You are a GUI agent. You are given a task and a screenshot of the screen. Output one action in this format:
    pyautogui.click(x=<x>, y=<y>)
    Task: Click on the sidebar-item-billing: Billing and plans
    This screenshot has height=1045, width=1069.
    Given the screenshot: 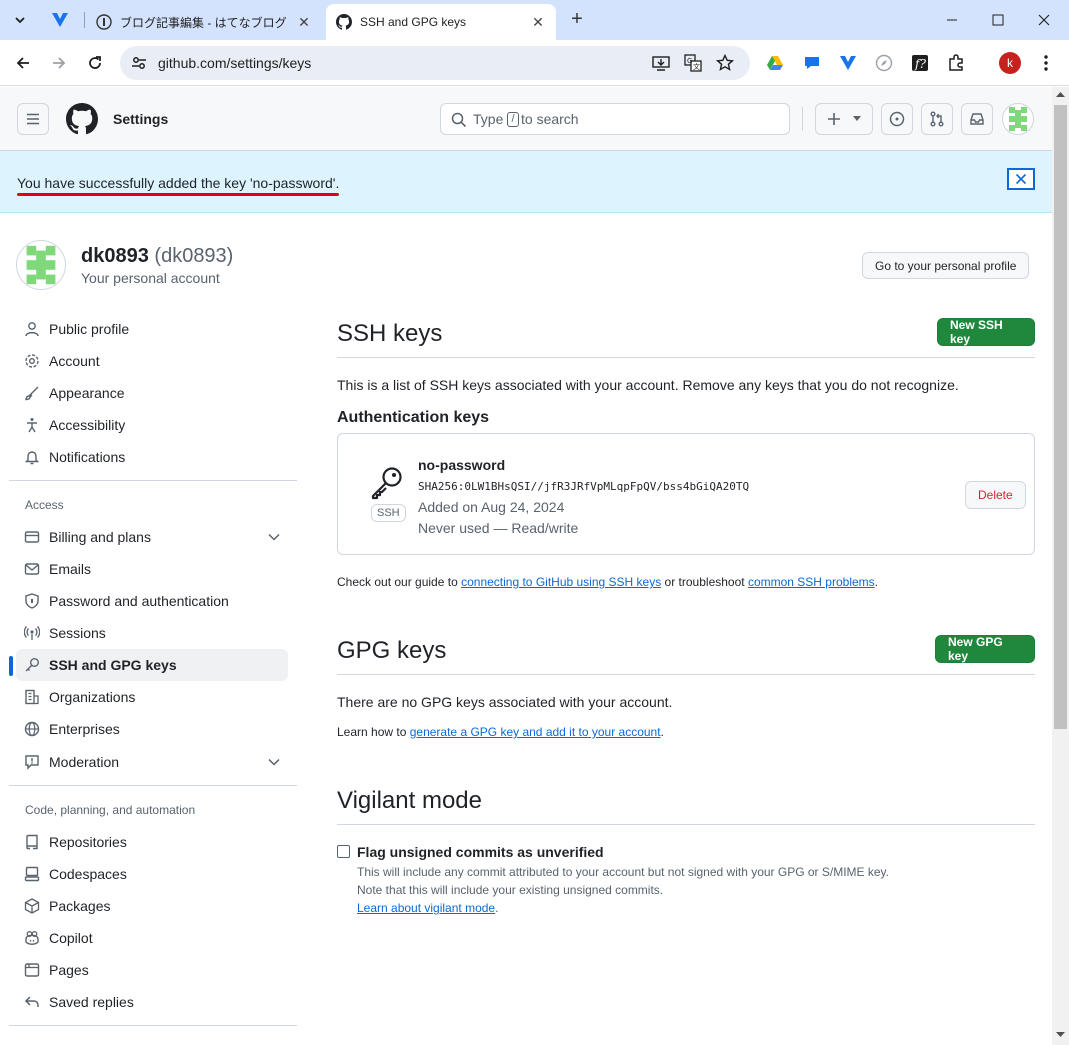 What is the action you would take?
    pyautogui.click(x=152, y=537)
    